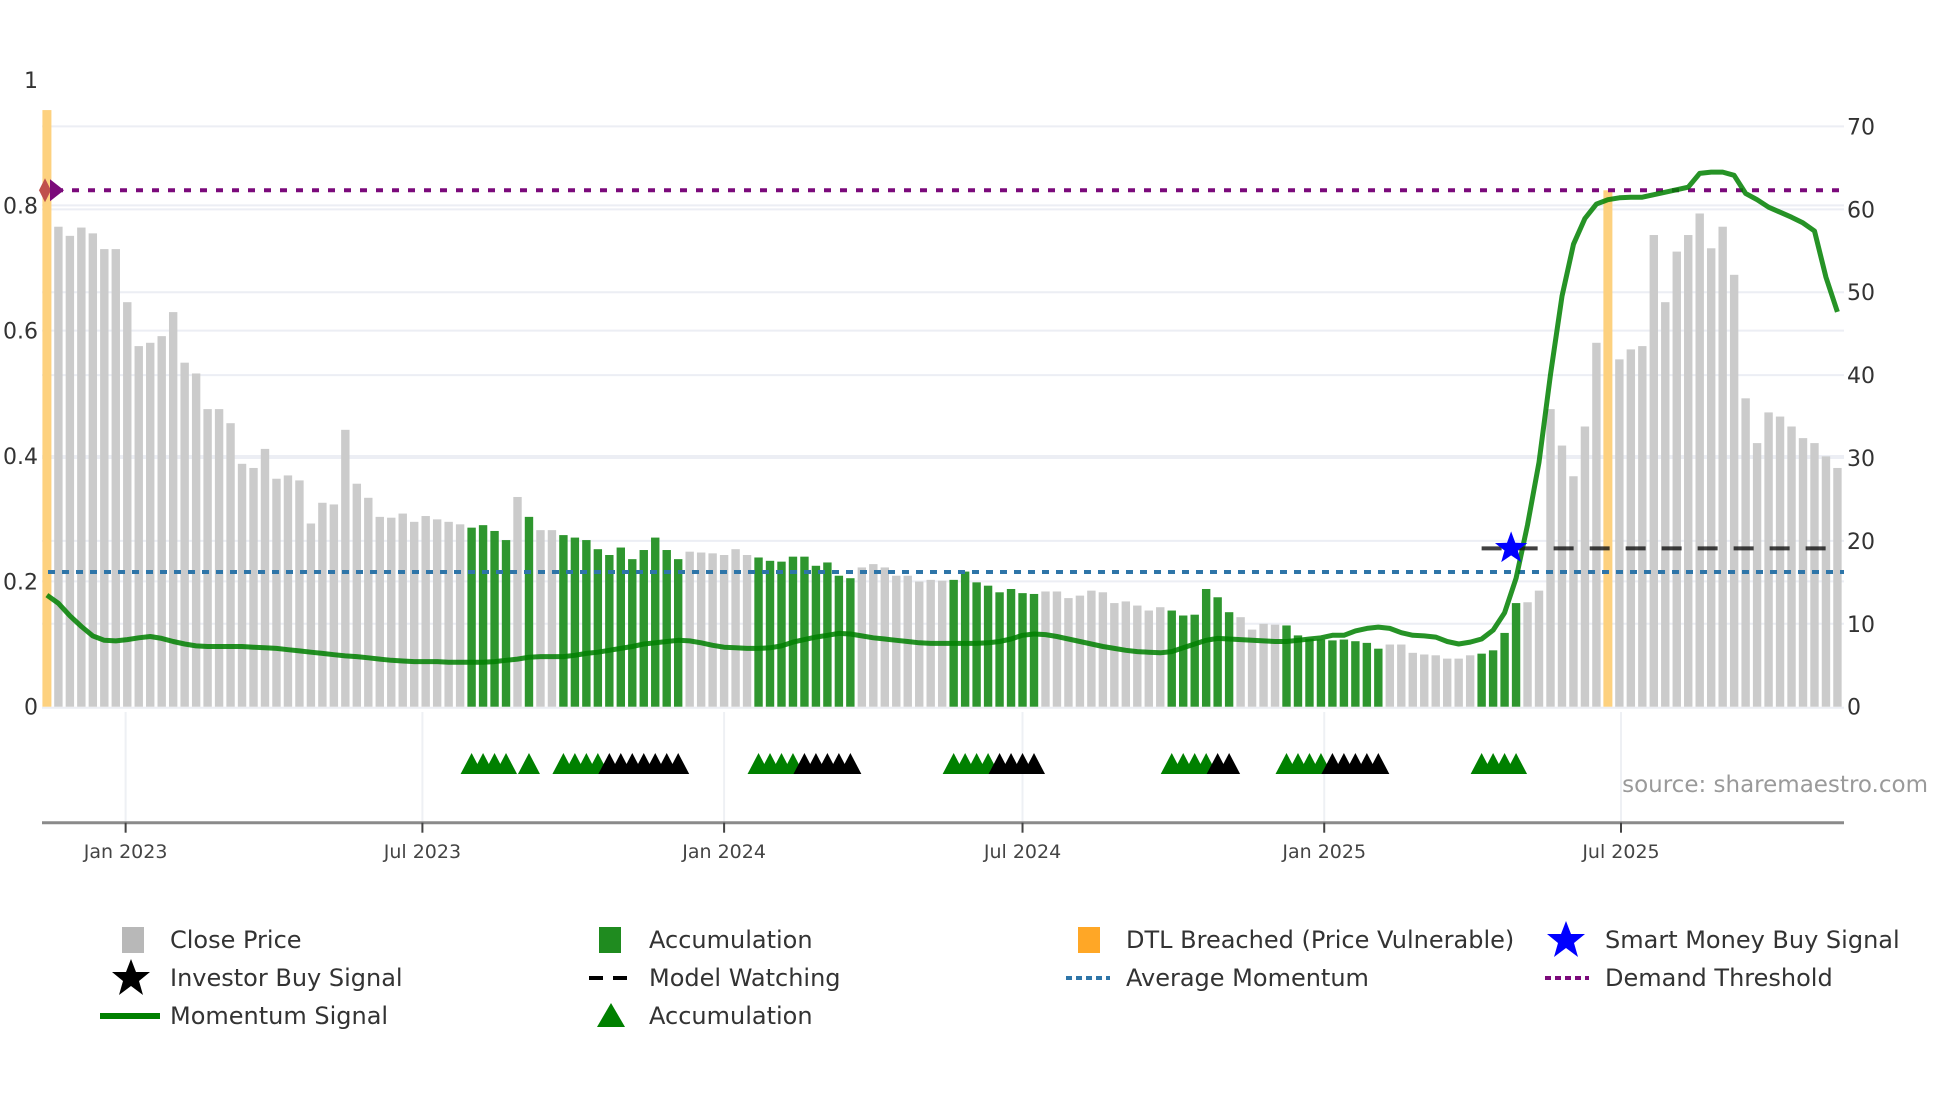  Describe the element at coordinates (1567, 978) in the screenshot. I see `dotted-line-icon` at that location.